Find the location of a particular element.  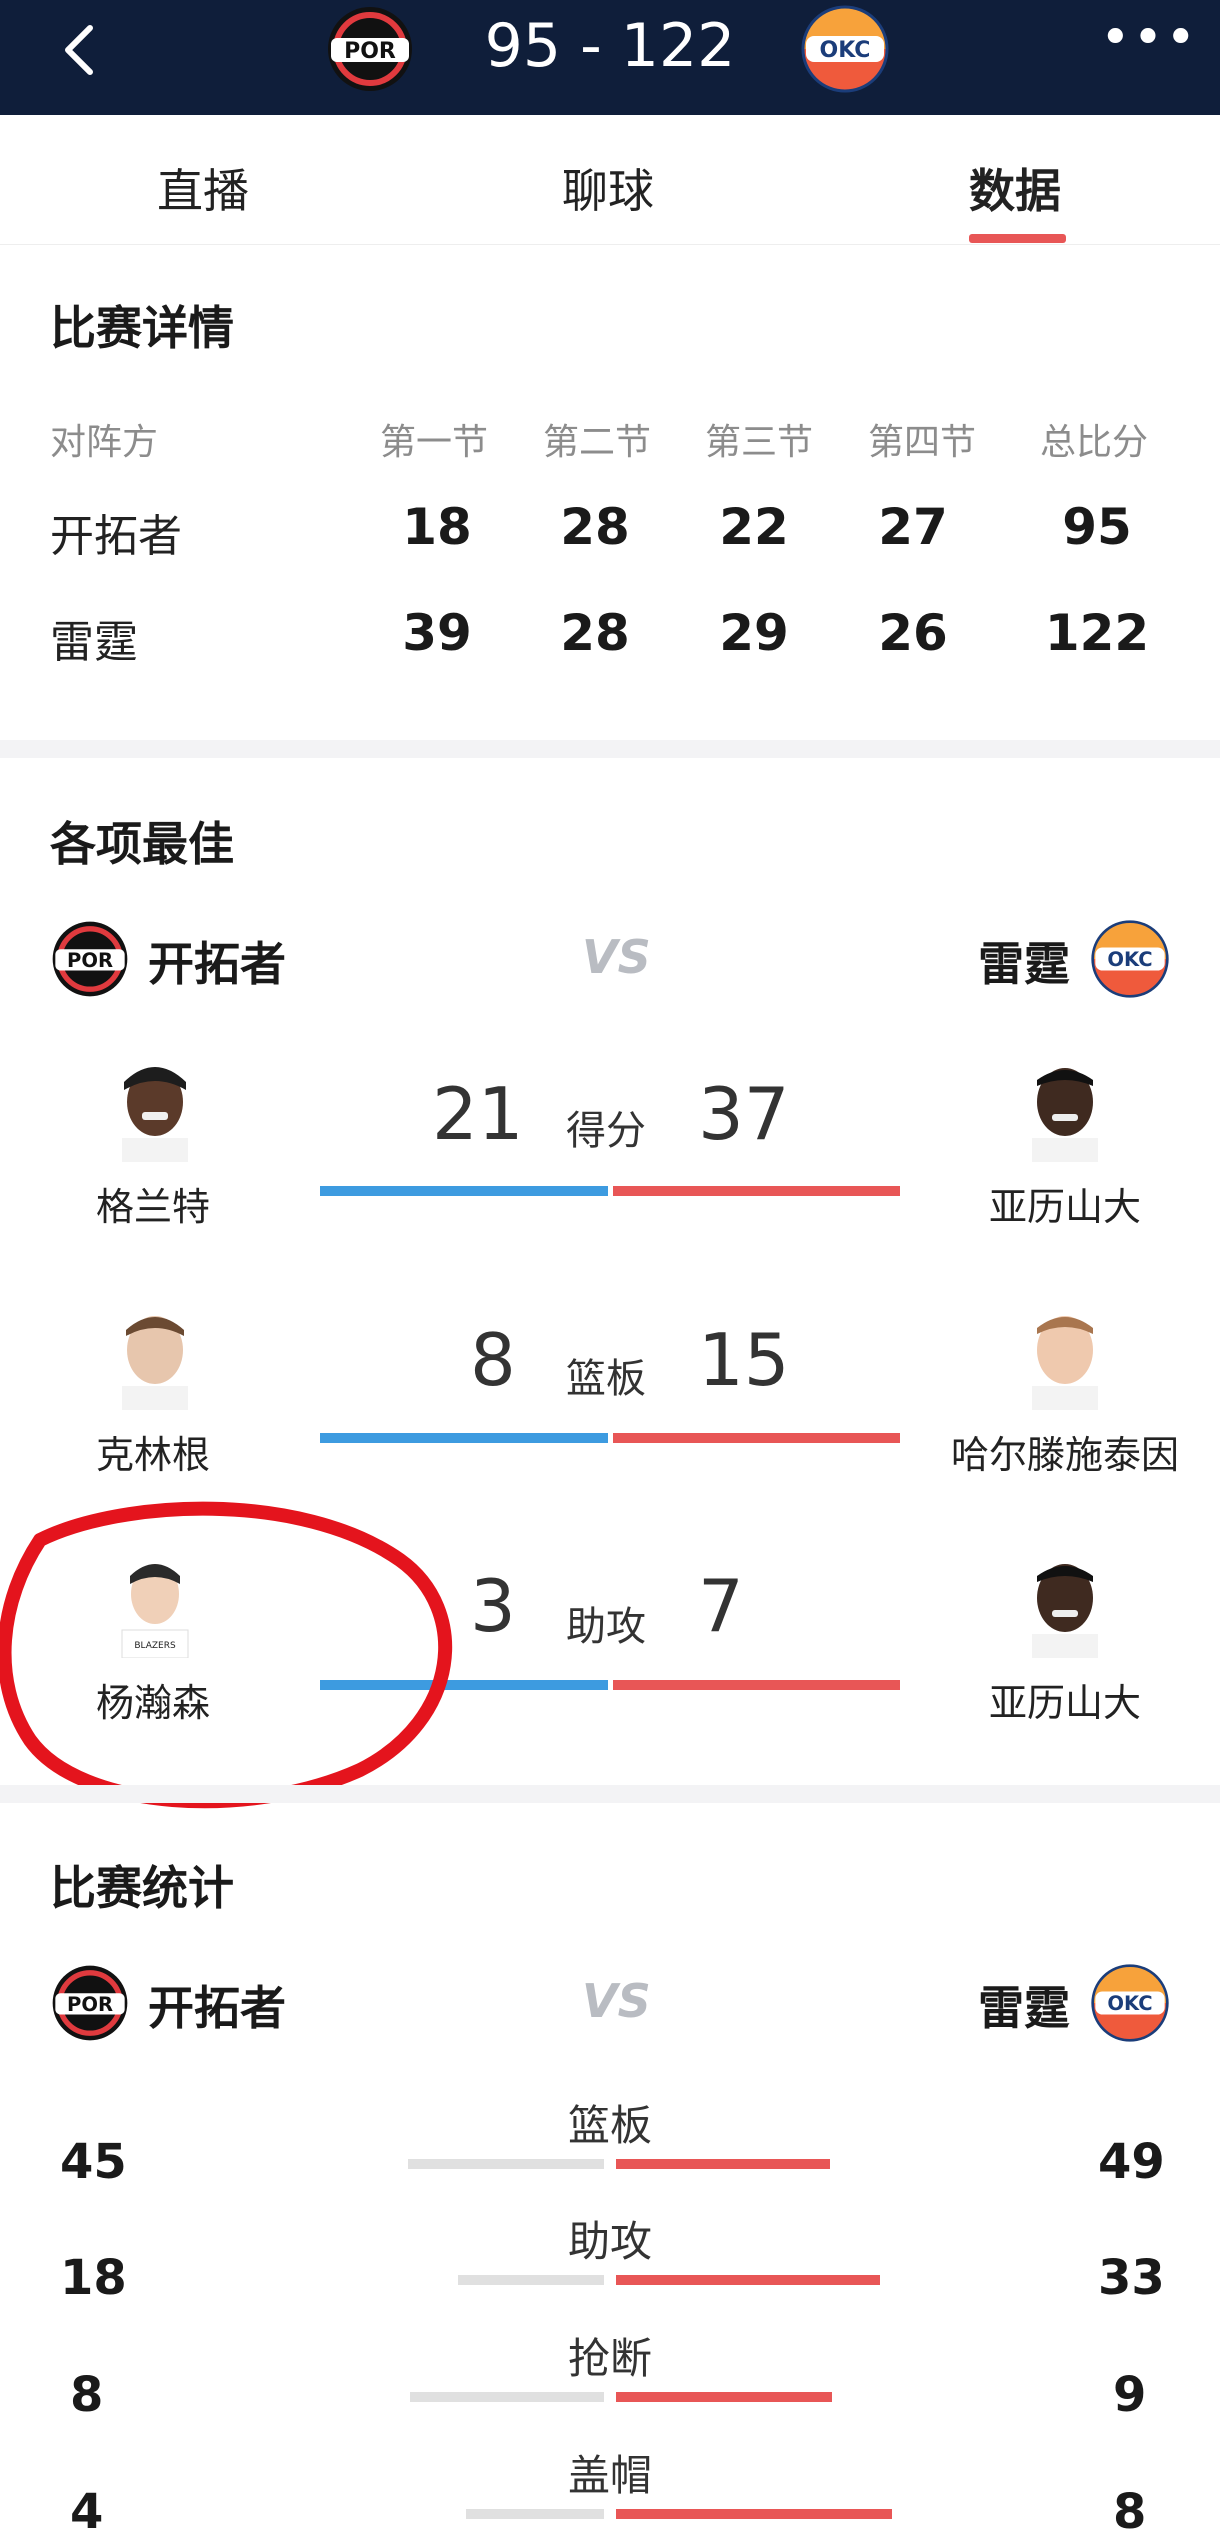

row-team-away: 雷霆 is located at coordinates (94, 642).